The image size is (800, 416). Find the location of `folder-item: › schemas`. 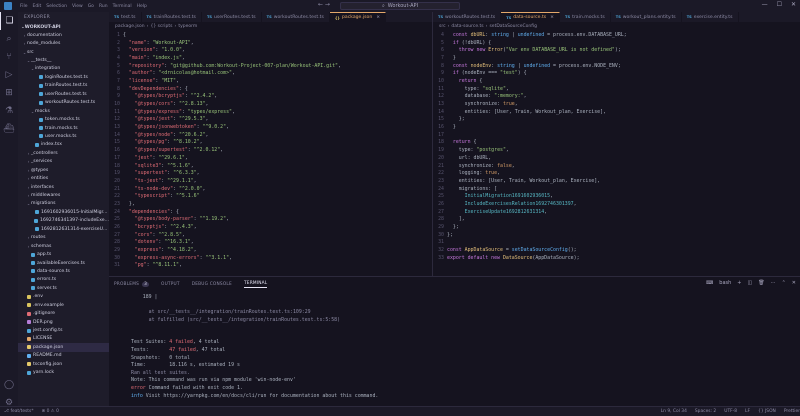

folder-item: › schemas is located at coordinates (63, 246).